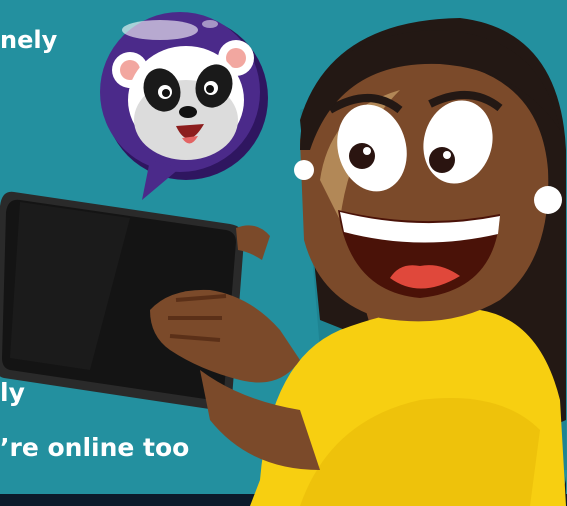  Describe the element at coordinates (304, 170) in the screenshot. I see `earring-left` at that location.